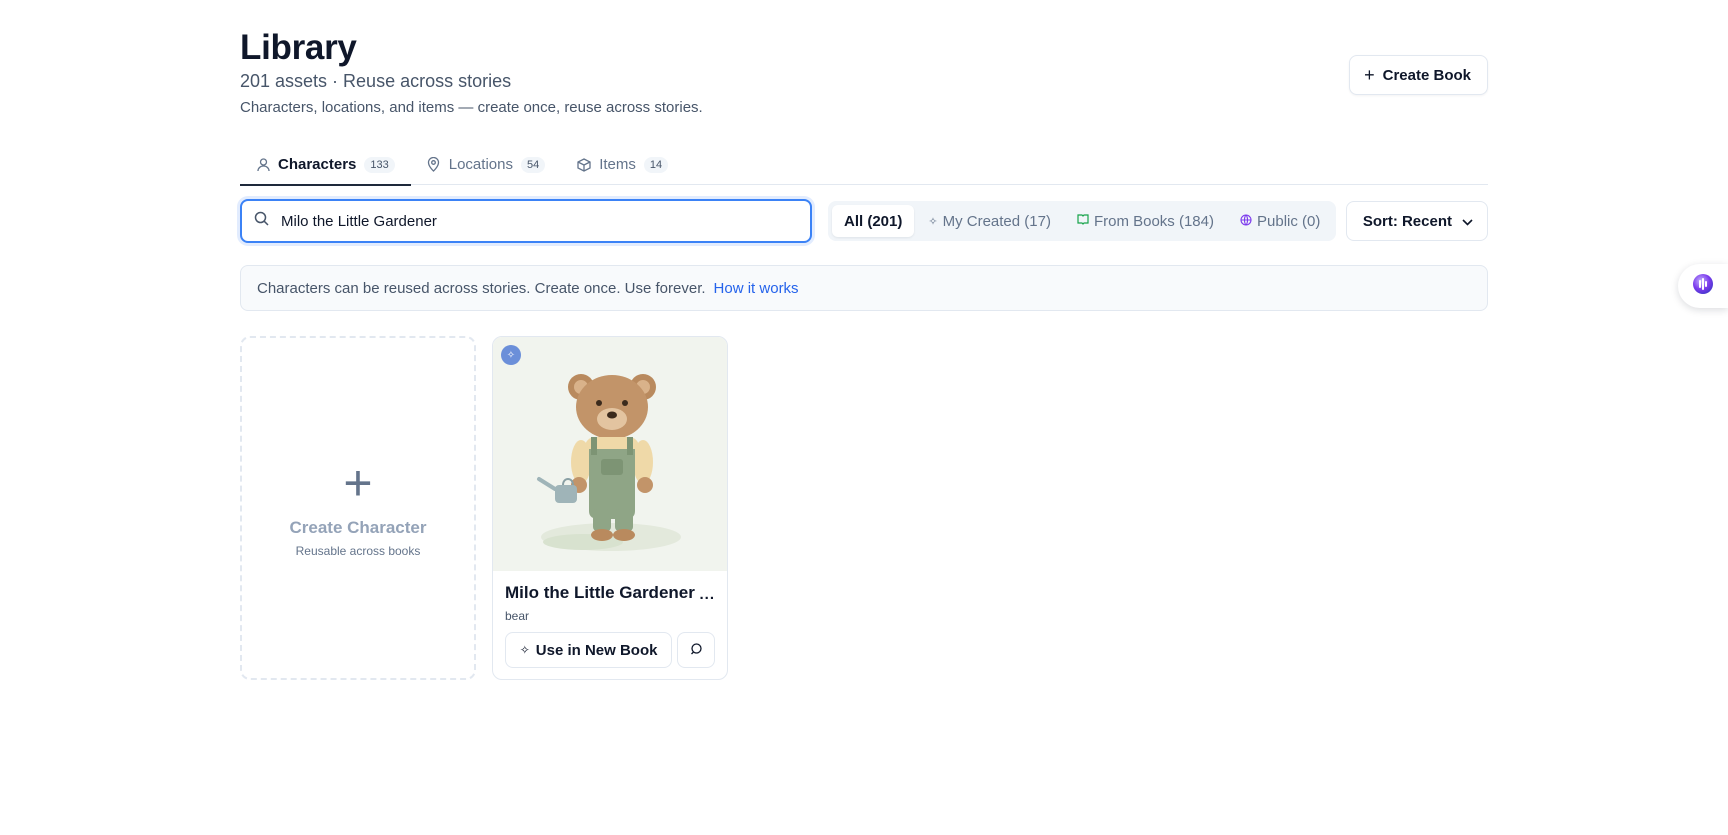 The width and height of the screenshot is (1728, 835). I want to click on character-grid: + Create Character Reusable across books, so click(484, 508).